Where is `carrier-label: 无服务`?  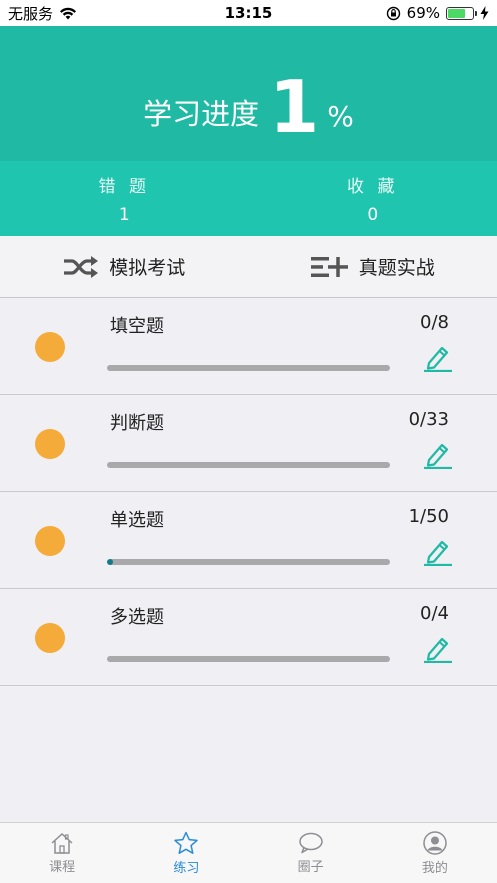 carrier-label: 无服务 is located at coordinates (31, 13).